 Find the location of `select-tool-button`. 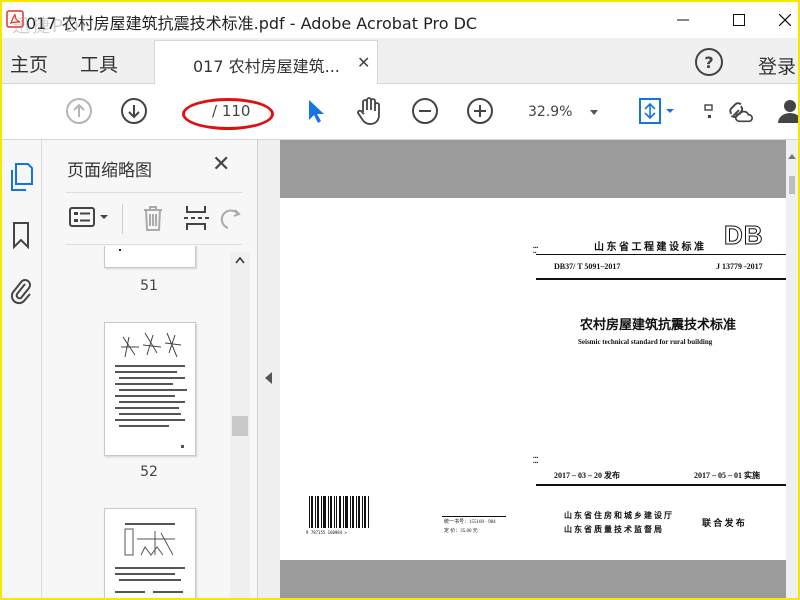

select-tool-button is located at coordinates (315, 111).